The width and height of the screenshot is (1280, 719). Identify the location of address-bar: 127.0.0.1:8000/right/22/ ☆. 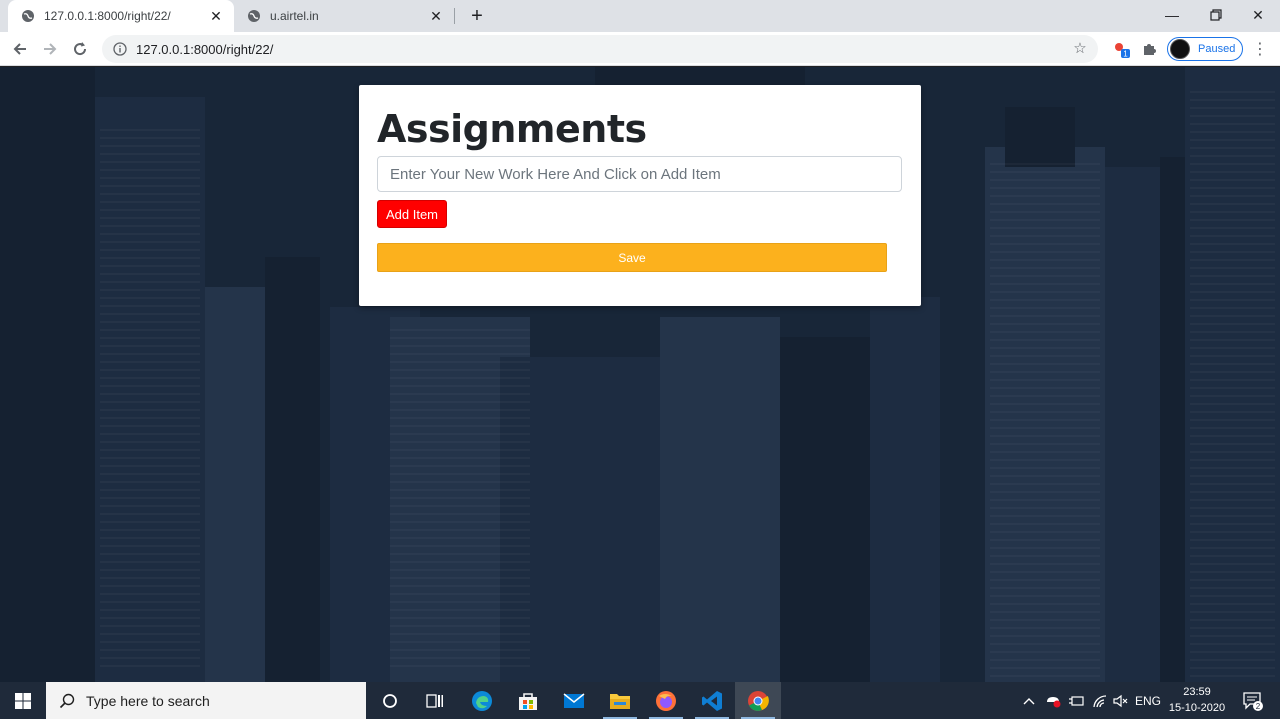
(600, 49).